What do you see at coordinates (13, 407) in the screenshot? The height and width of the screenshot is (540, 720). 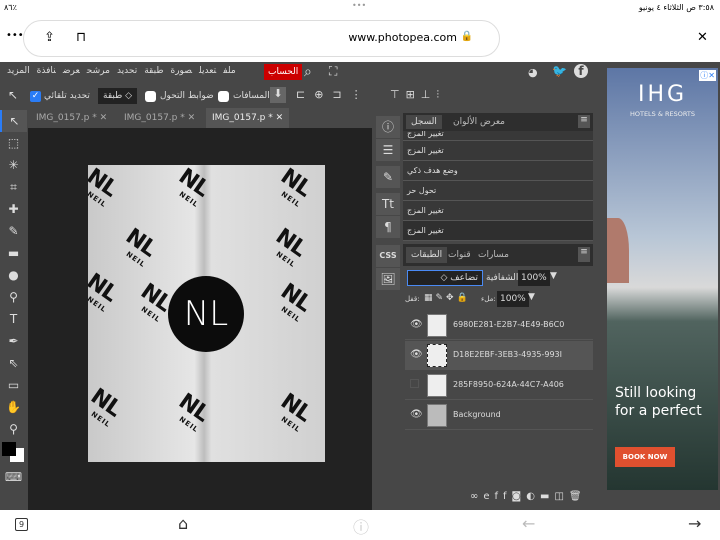 I see `hand-tool: ✋` at bounding box center [13, 407].